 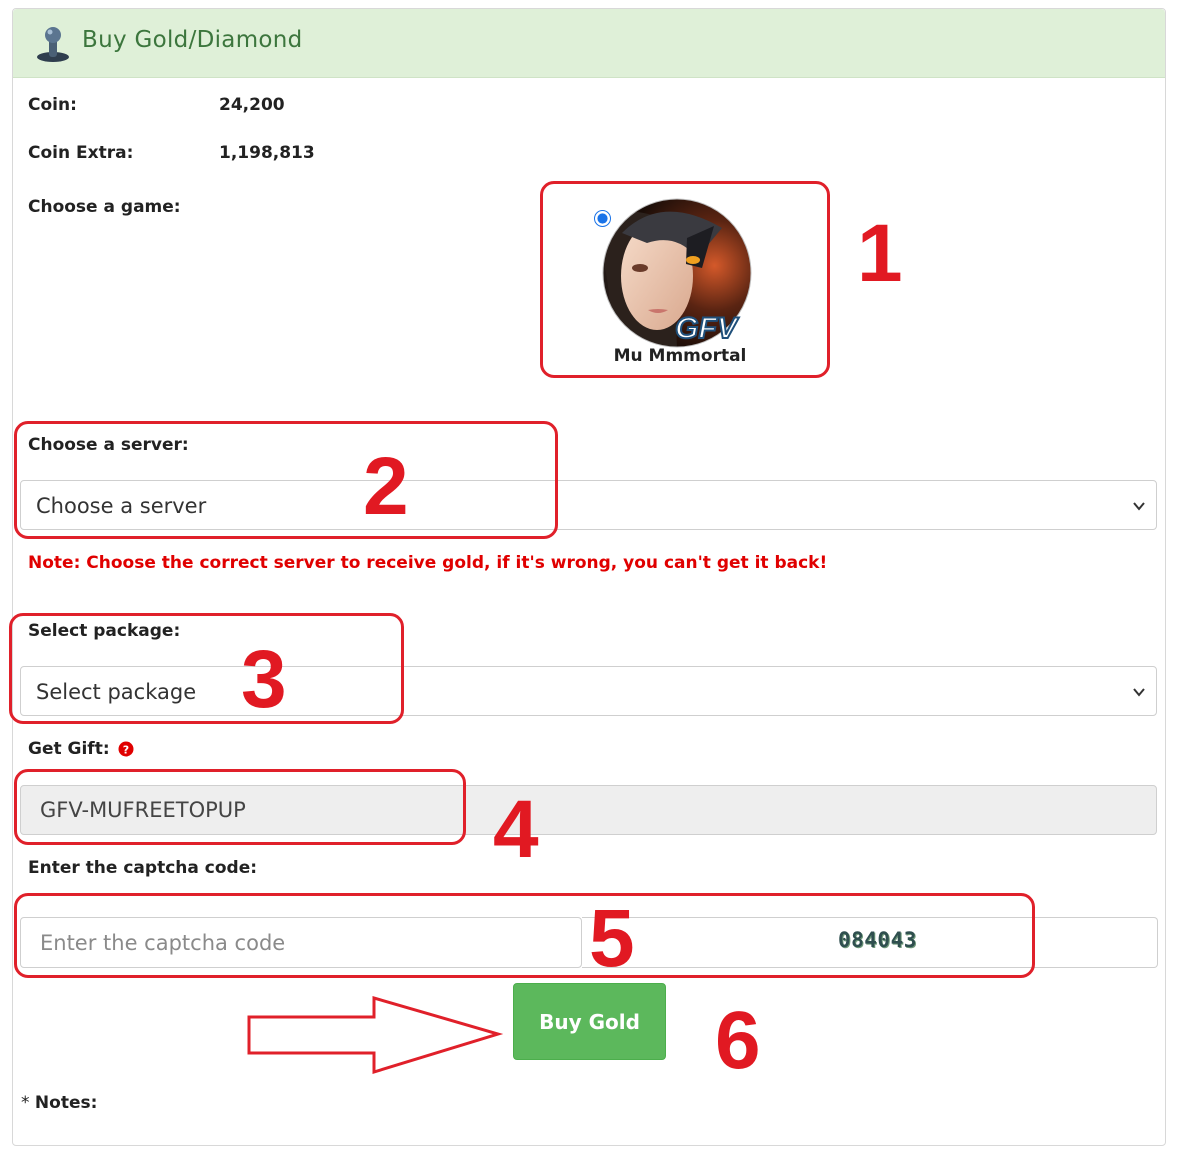 I want to click on coin-label: Coin:, so click(x=52, y=105).